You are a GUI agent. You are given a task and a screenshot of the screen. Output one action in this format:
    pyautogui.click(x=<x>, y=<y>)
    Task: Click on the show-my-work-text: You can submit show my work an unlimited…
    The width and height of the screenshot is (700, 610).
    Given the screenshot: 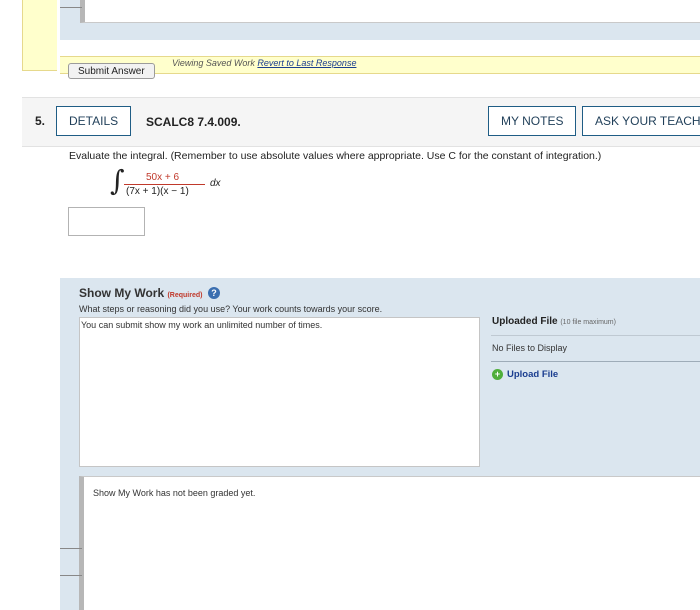 What is the action you would take?
    pyautogui.click(x=202, y=325)
    